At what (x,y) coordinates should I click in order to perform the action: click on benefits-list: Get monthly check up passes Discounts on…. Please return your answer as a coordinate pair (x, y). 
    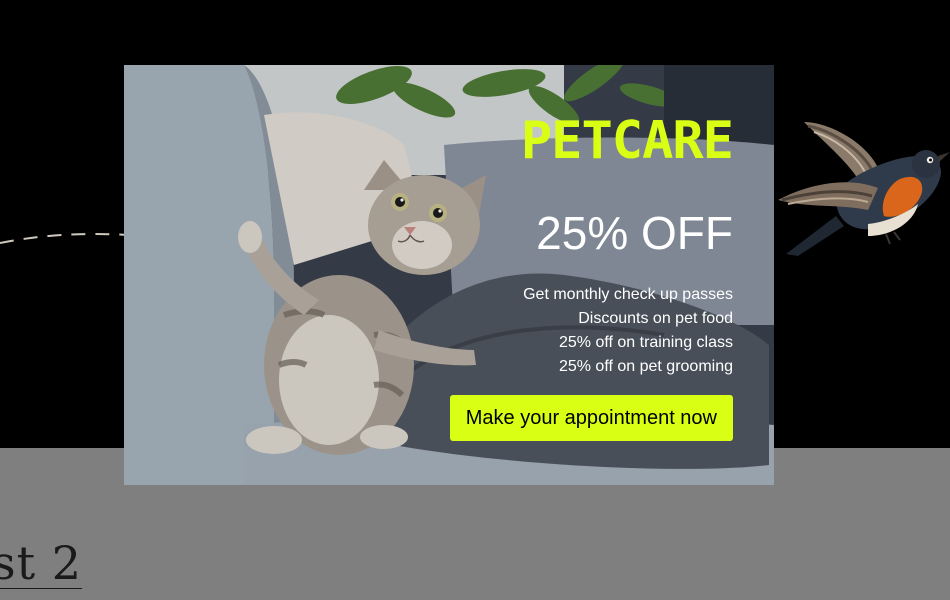
    Looking at the image, I should click on (628, 331).